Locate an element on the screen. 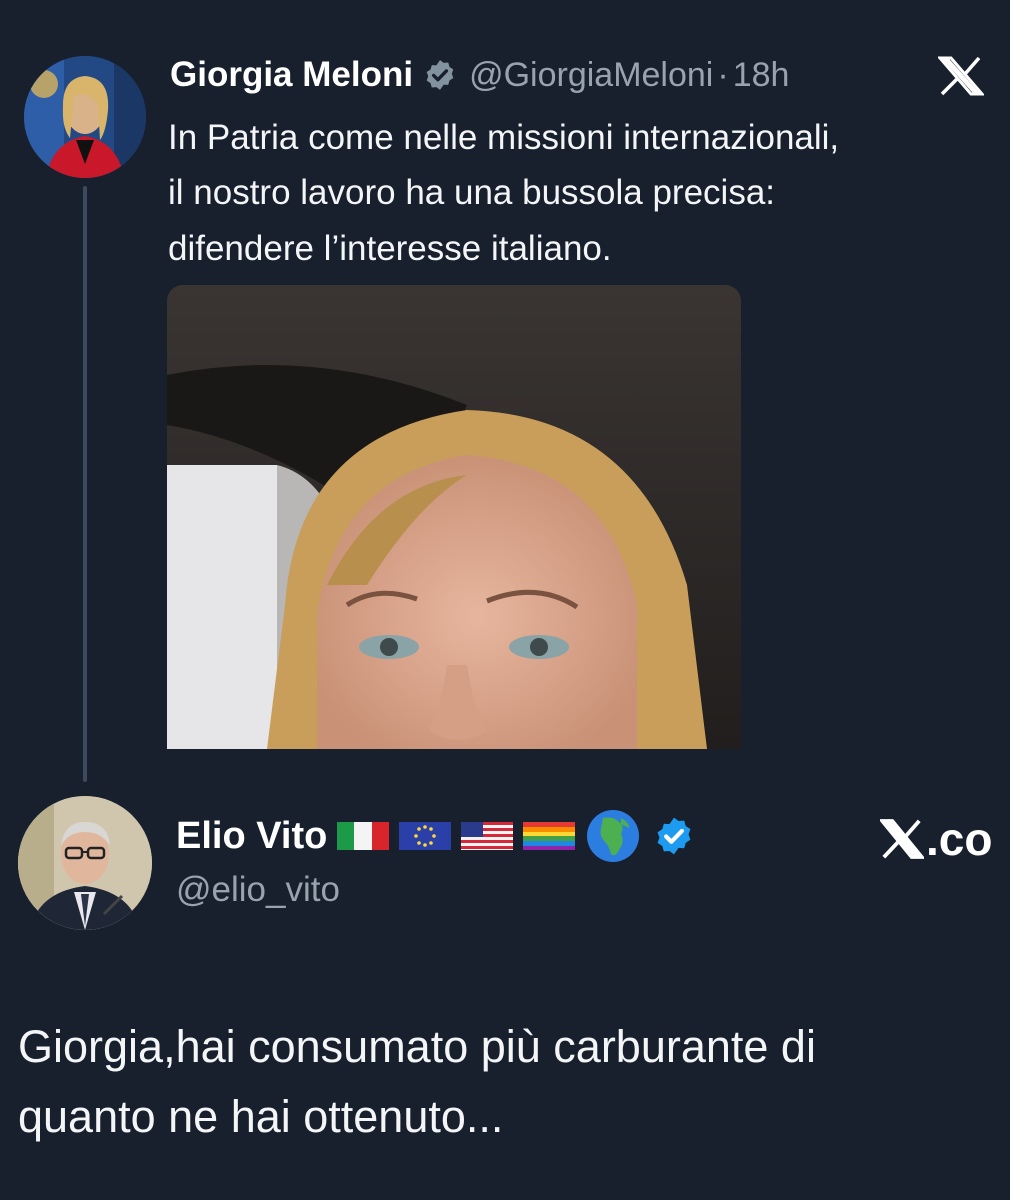 The width and height of the screenshot is (1010, 1200). tweet-text-line: difendere l’interesse italiano. is located at coordinates (390, 248).